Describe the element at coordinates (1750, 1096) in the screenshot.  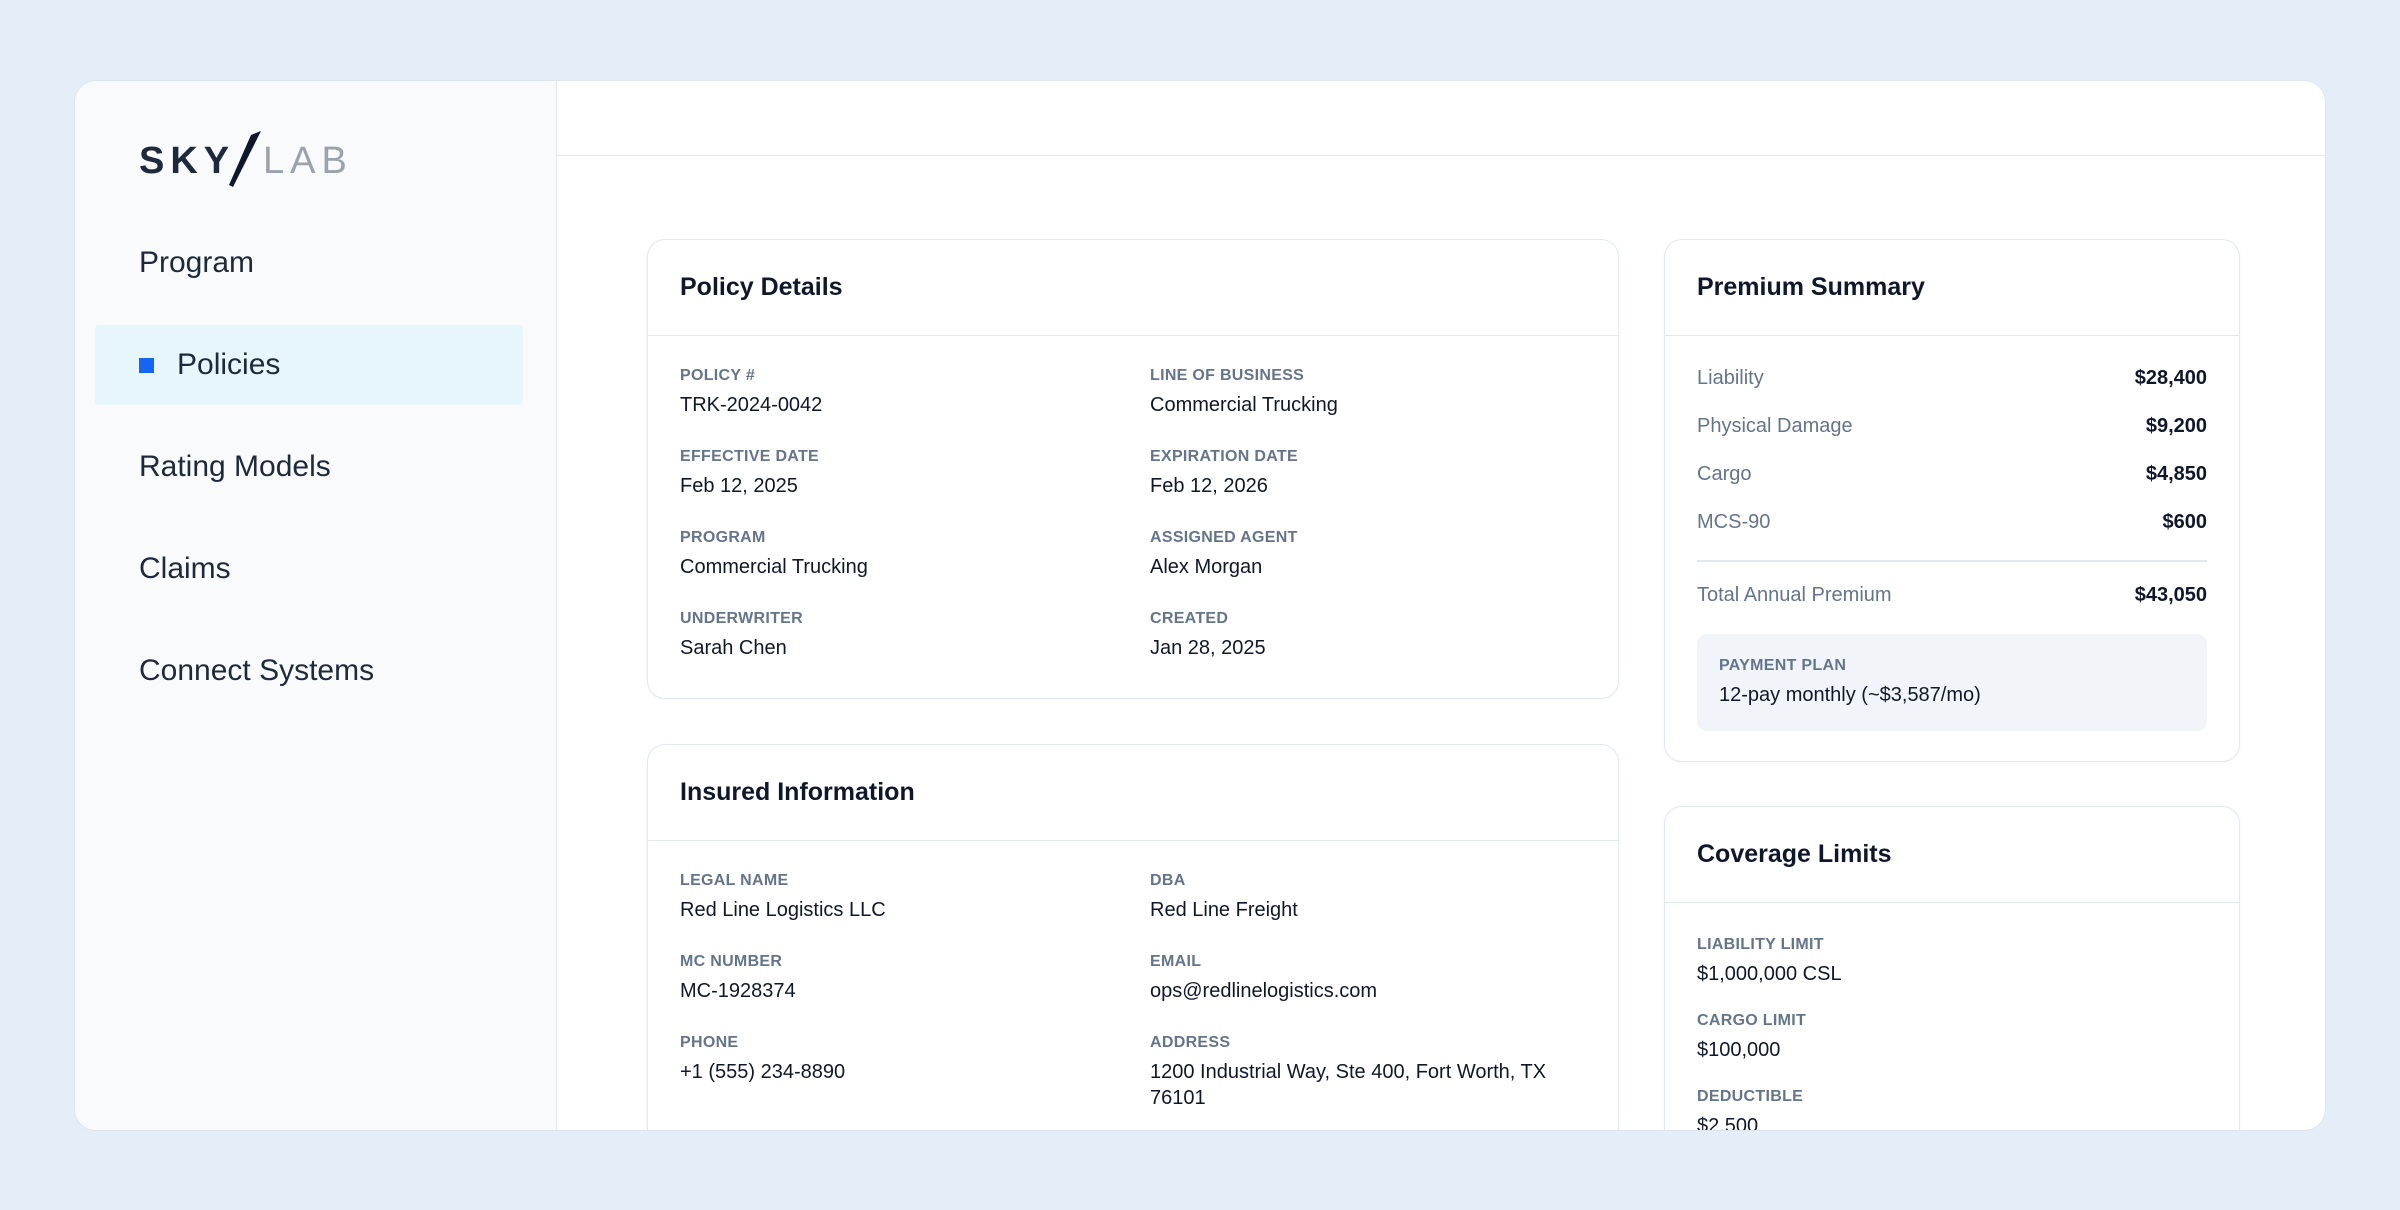
I see `field-label: DEDUCTIBLE` at that location.